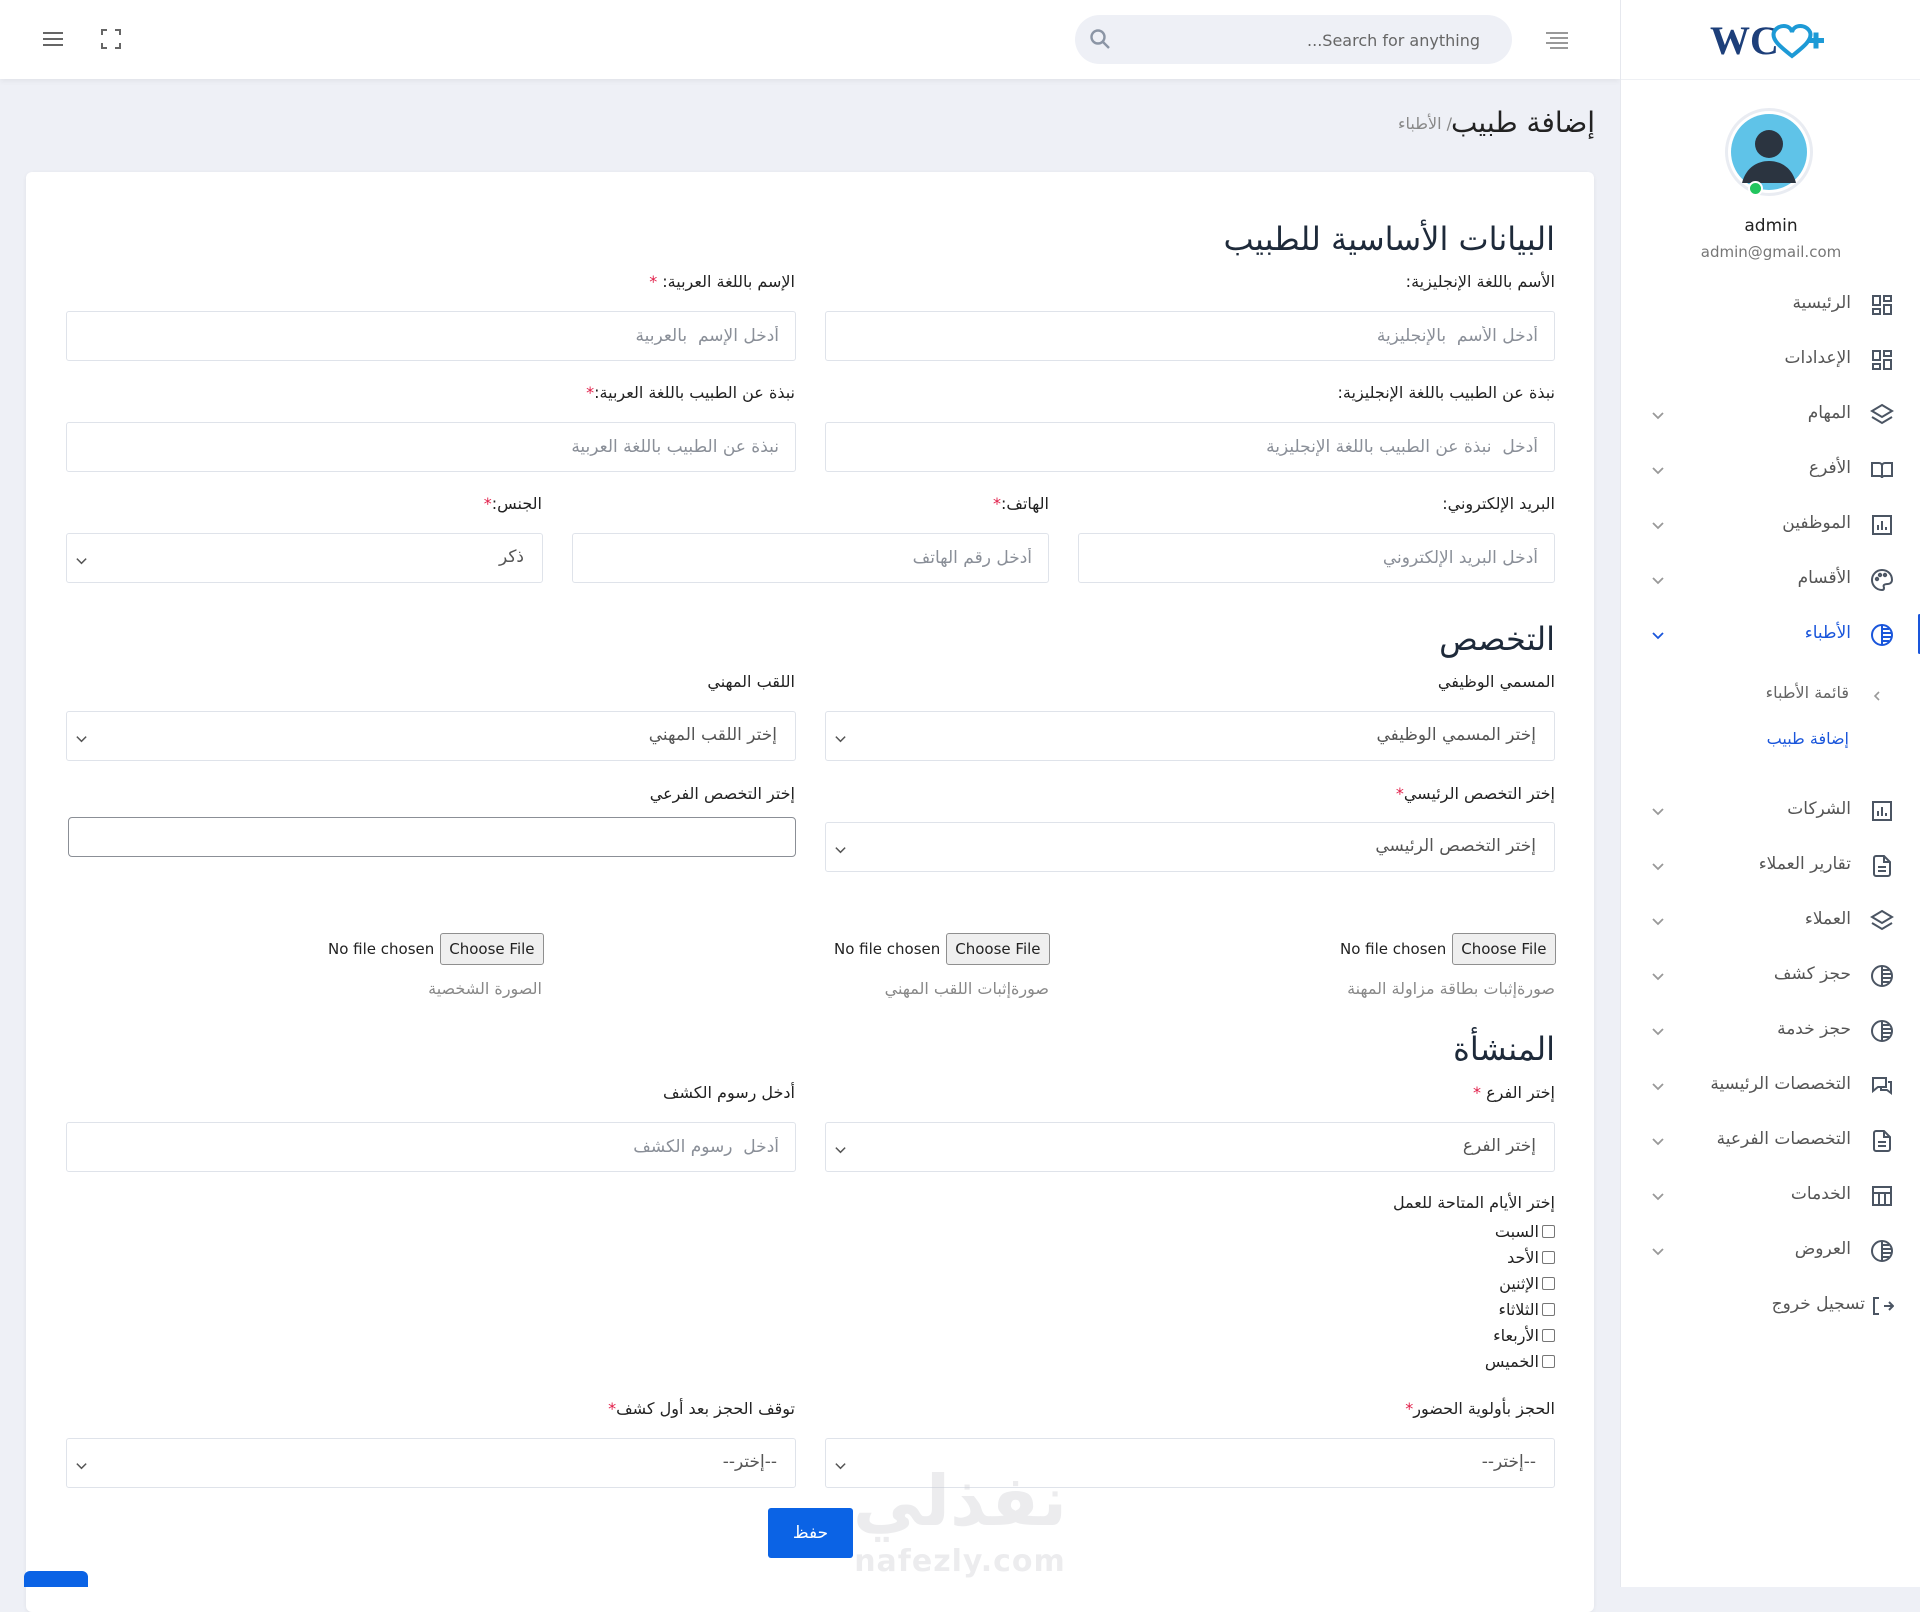  What do you see at coordinates (942, 949) in the screenshot?
I see `prof-title-proof-upload: No file chosen Choose File` at bounding box center [942, 949].